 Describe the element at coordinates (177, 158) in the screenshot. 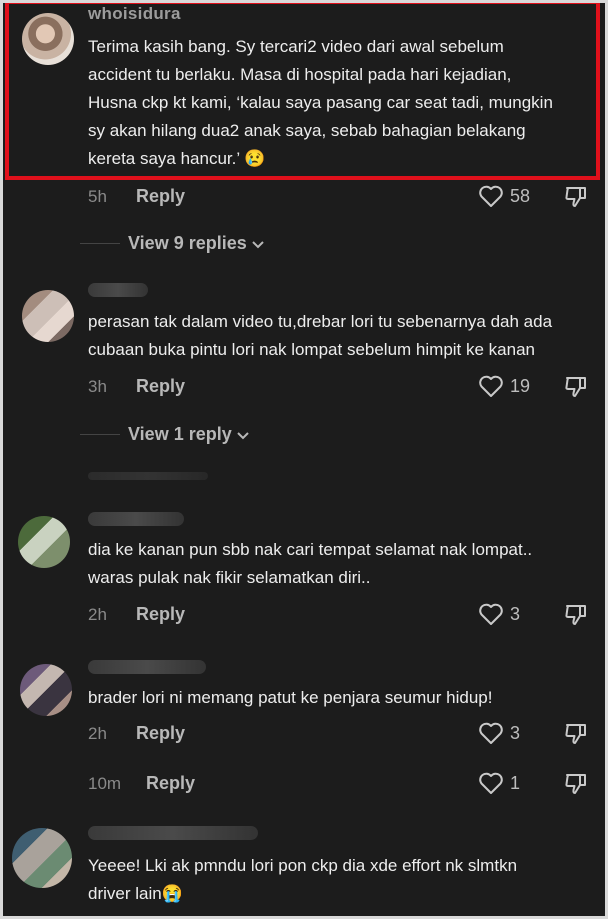

I see `comment-text-line: kereta saya hancur.’ 😢` at that location.